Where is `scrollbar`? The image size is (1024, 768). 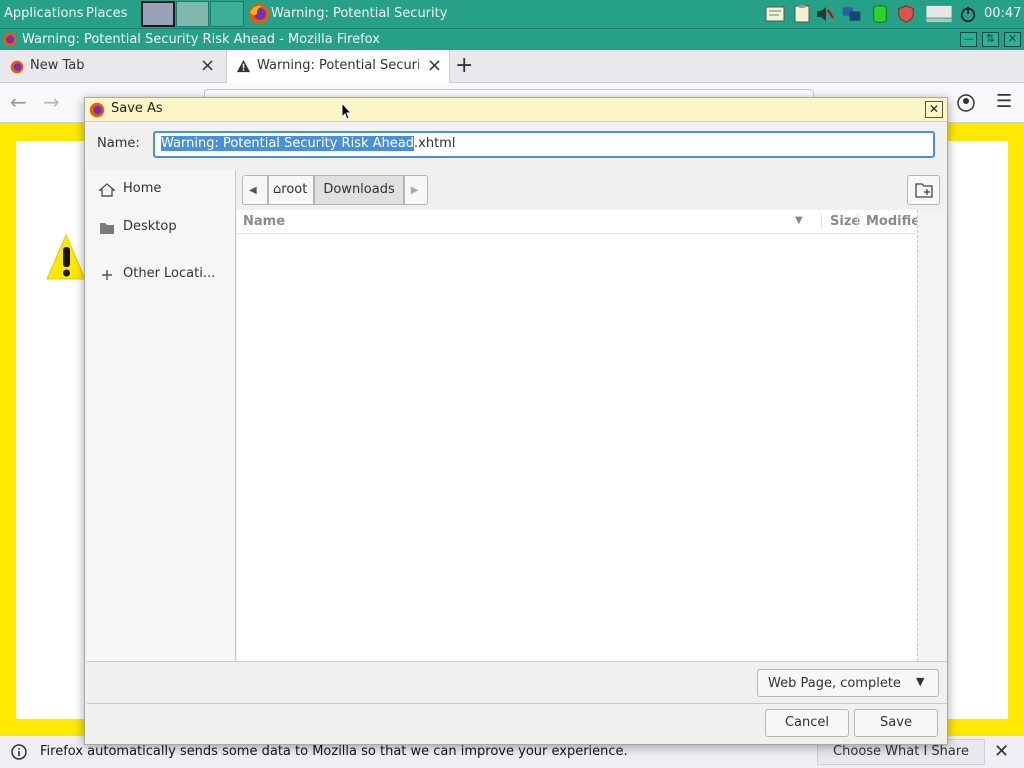
scrollbar is located at coordinates (932, 435).